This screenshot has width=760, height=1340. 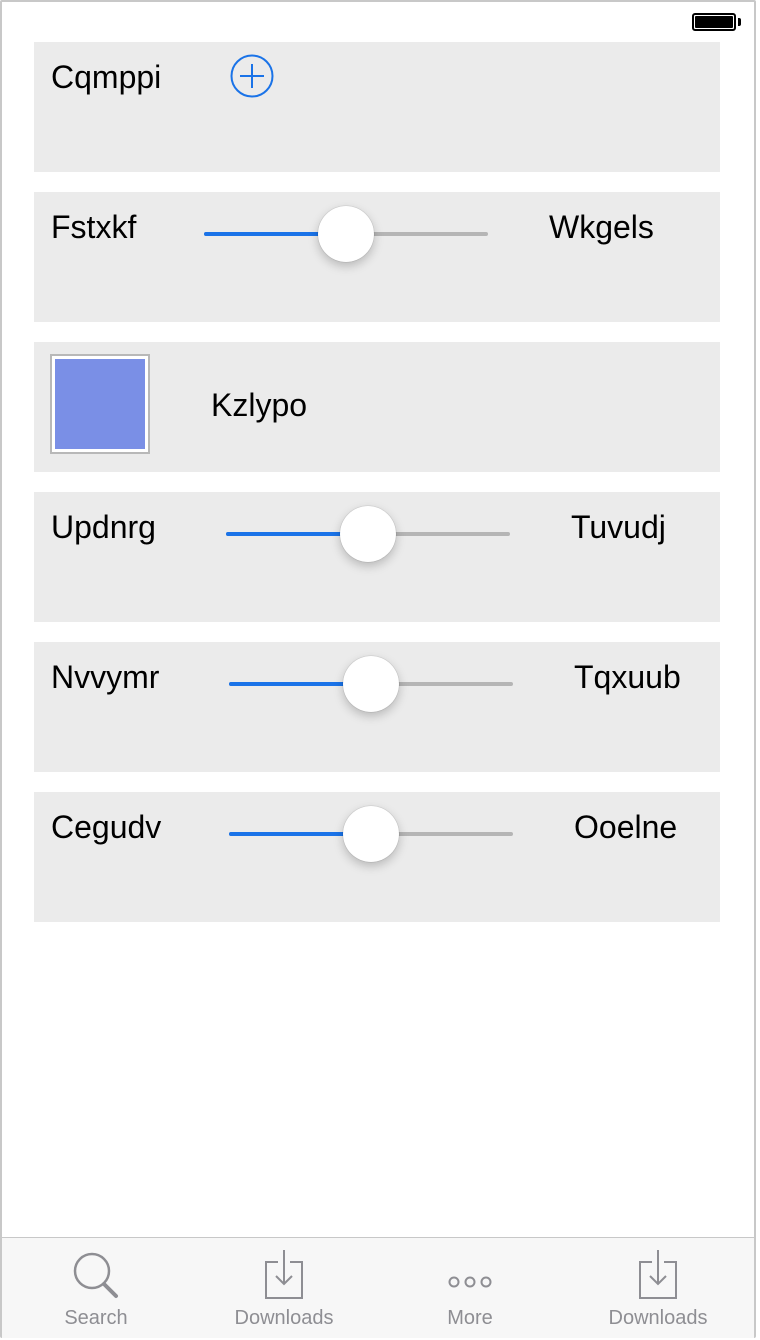 I want to click on slider-row-3: Nvvymr Tqxuub, so click(x=377, y=707).